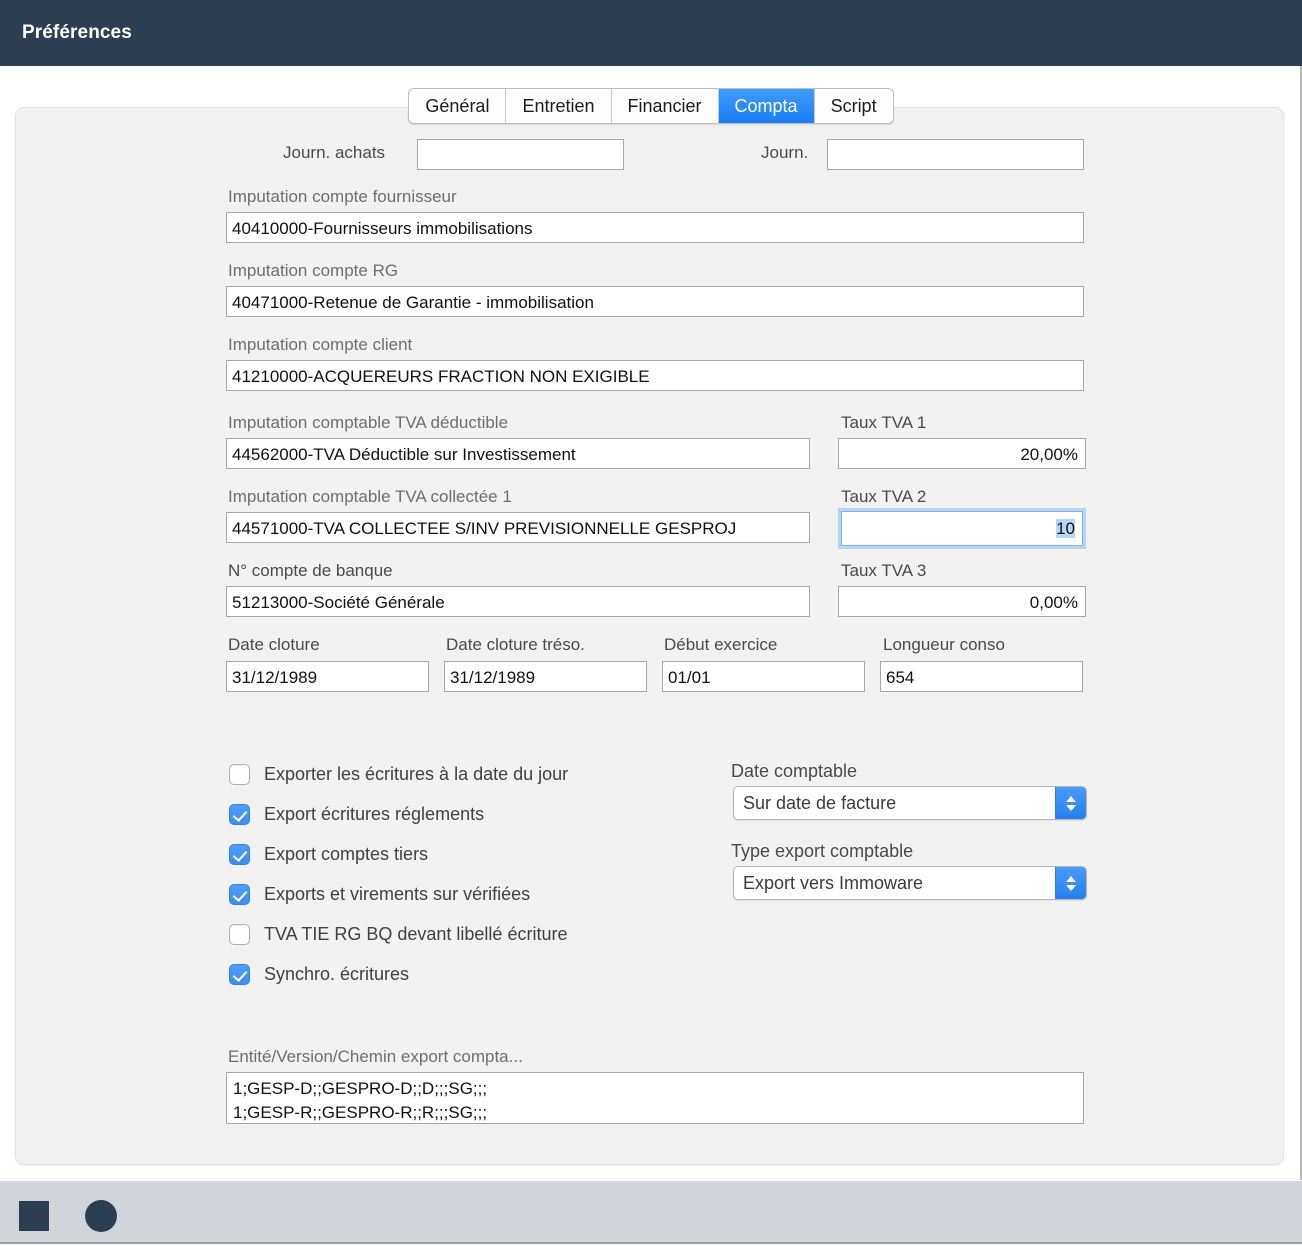 Image resolution: width=1302 pixels, height=1246 pixels. Describe the element at coordinates (853, 106) in the screenshot. I see `tab-script: Script` at that location.